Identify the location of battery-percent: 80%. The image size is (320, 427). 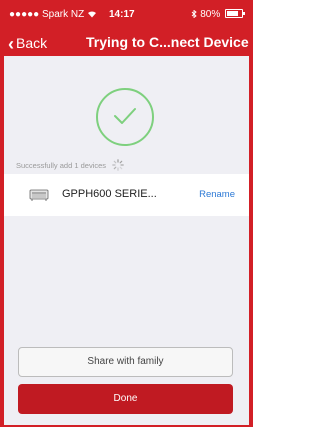
(210, 14).